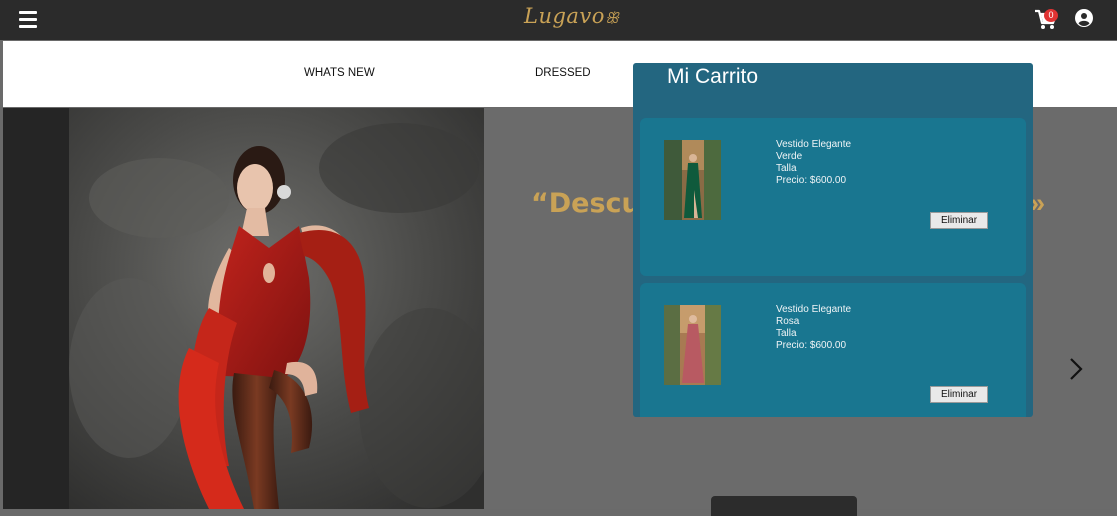 This screenshot has width=1117, height=516. I want to click on brand-logo: Lugavoꕥ, so click(571, 16).